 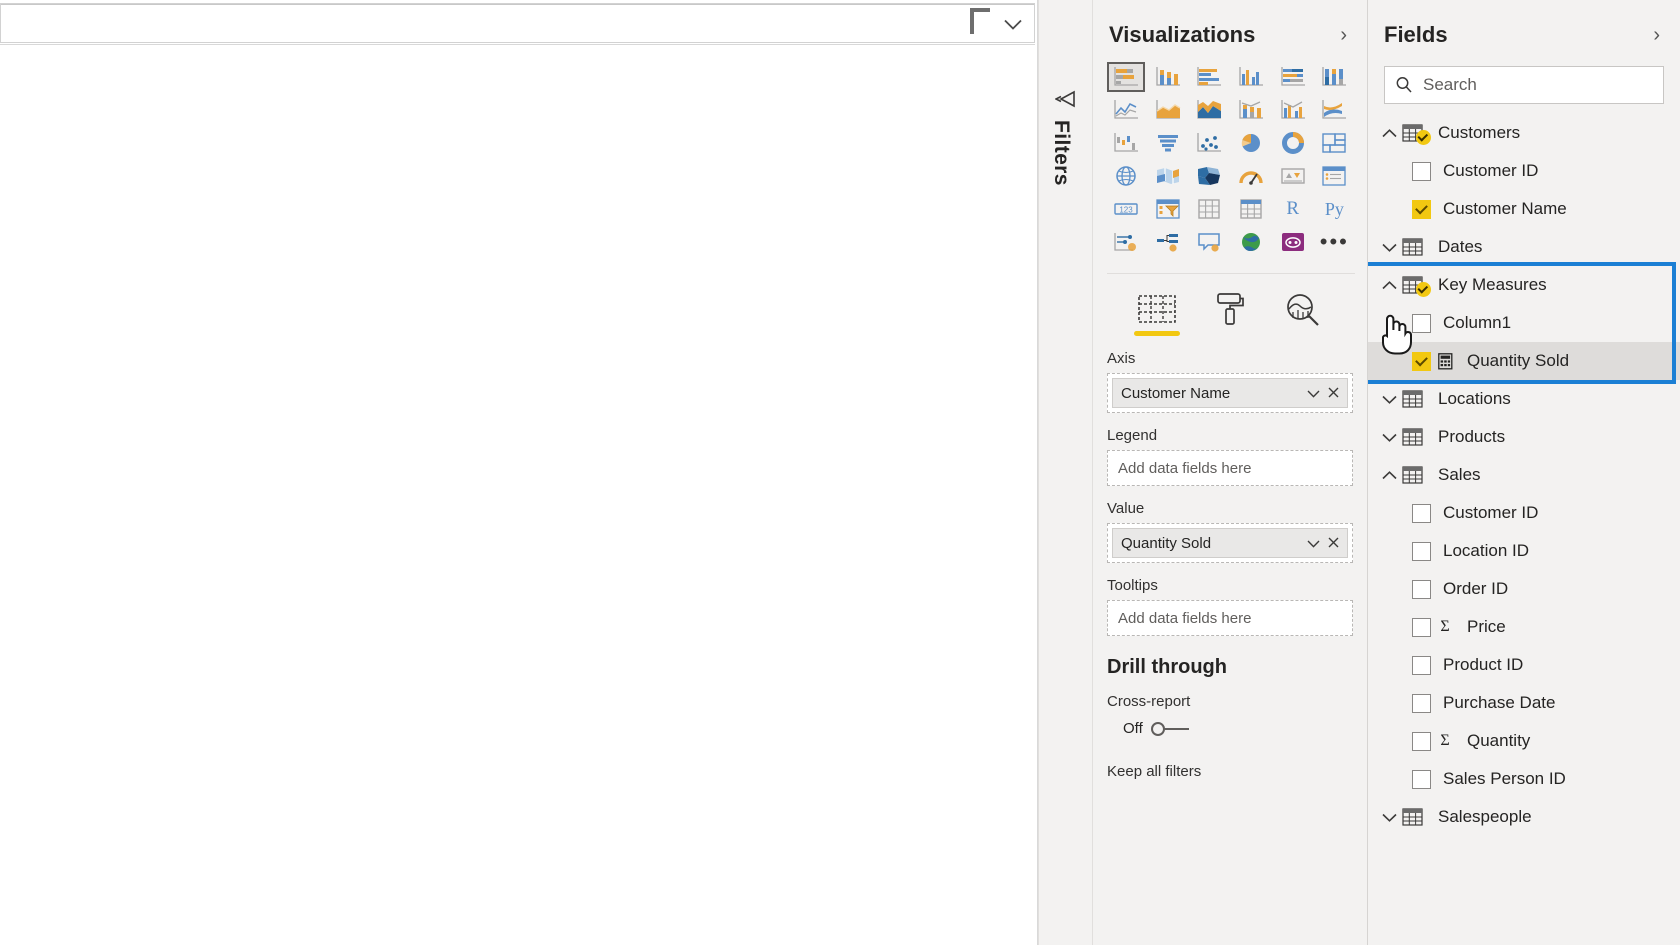 What do you see at coordinates (1293, 176) in the screenshot?
I see `card-icon` at bounding box center [1293, 176].